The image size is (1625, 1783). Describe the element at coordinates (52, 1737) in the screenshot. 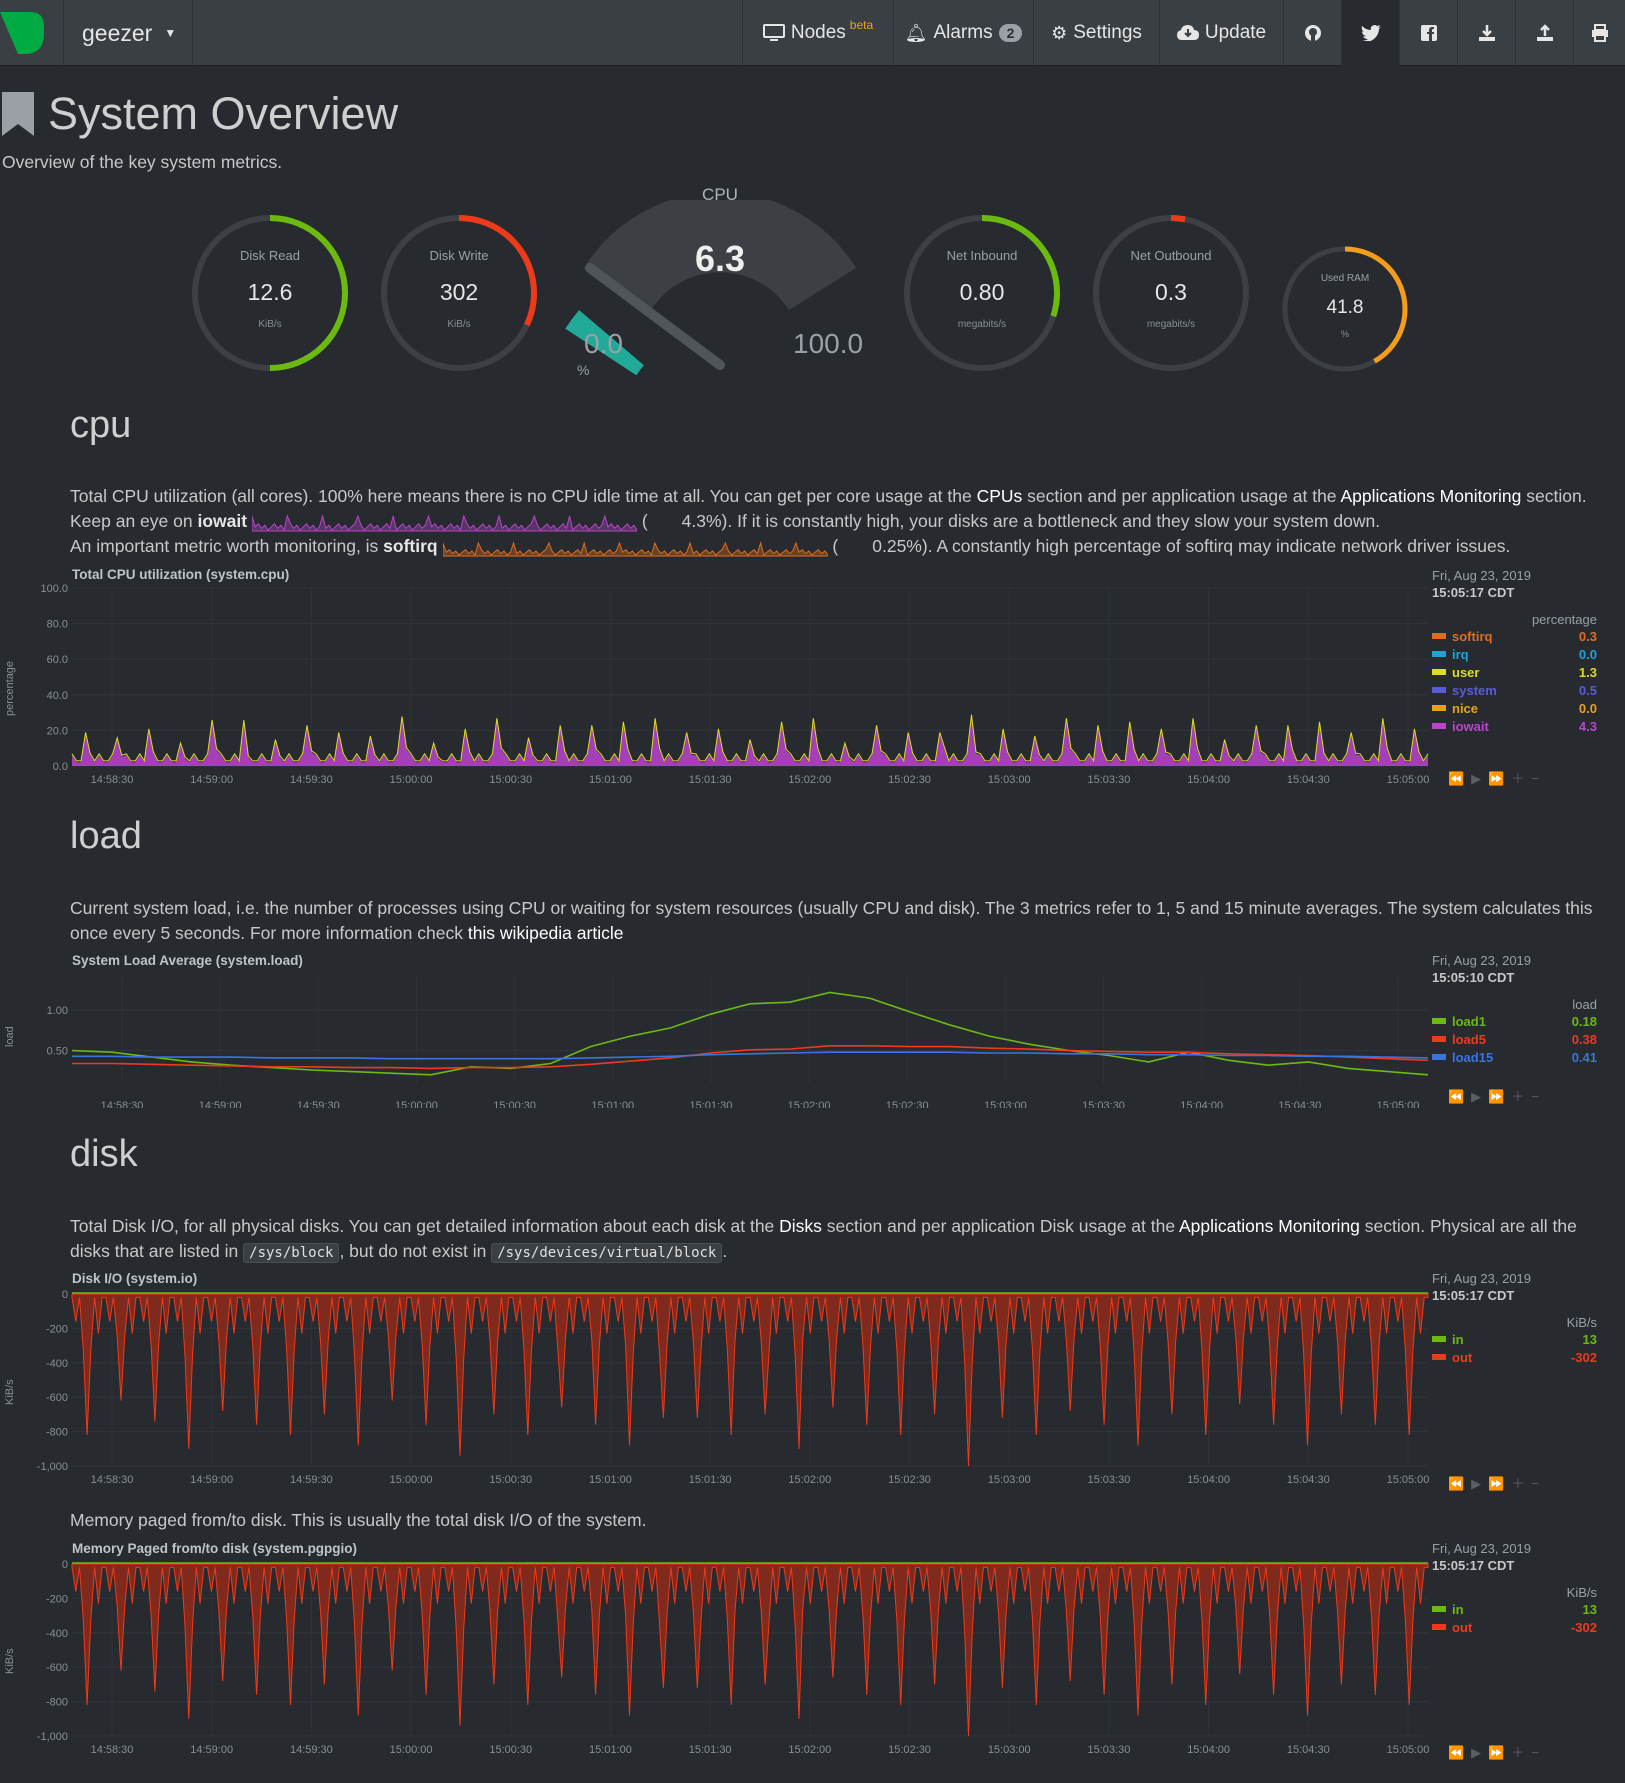

I see `y-tick-label: -1,000` at that location.